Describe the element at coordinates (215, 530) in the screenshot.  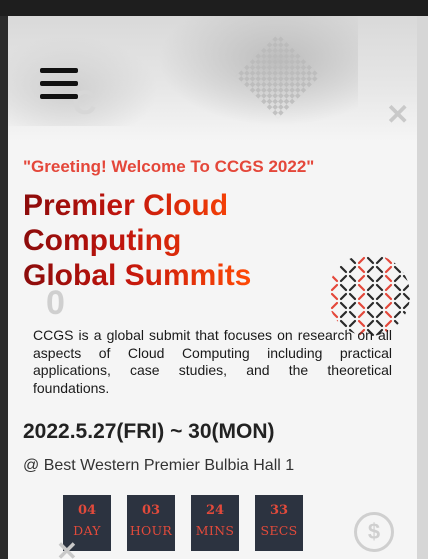
I see `countdown-label: MINS` at that location.